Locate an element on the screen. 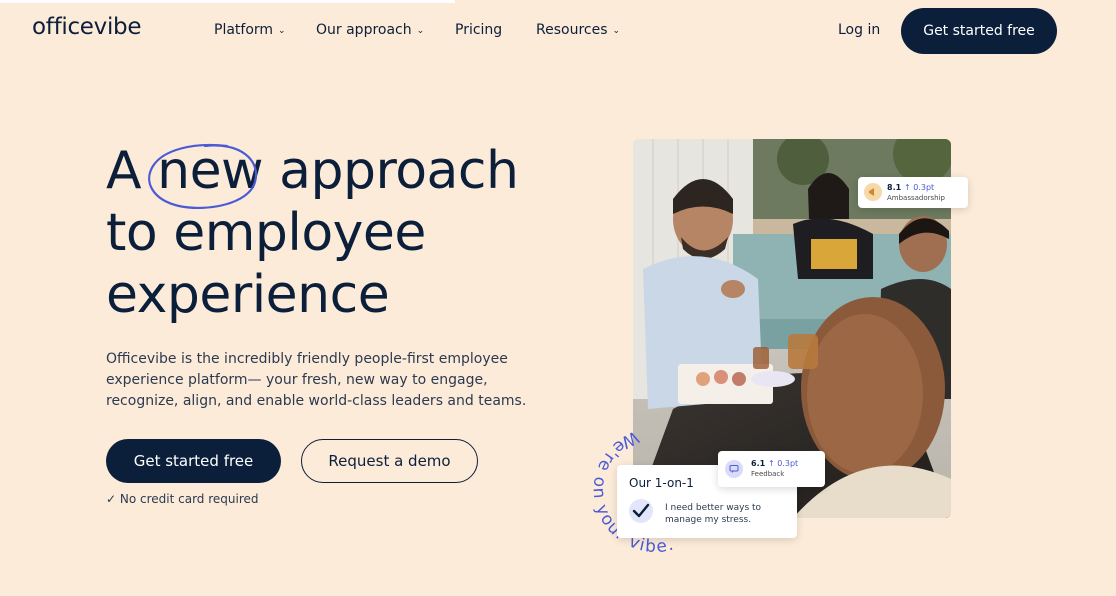 The image size is (1116, 596). hero-title-word-a: A is located at coordinates (124, 171).